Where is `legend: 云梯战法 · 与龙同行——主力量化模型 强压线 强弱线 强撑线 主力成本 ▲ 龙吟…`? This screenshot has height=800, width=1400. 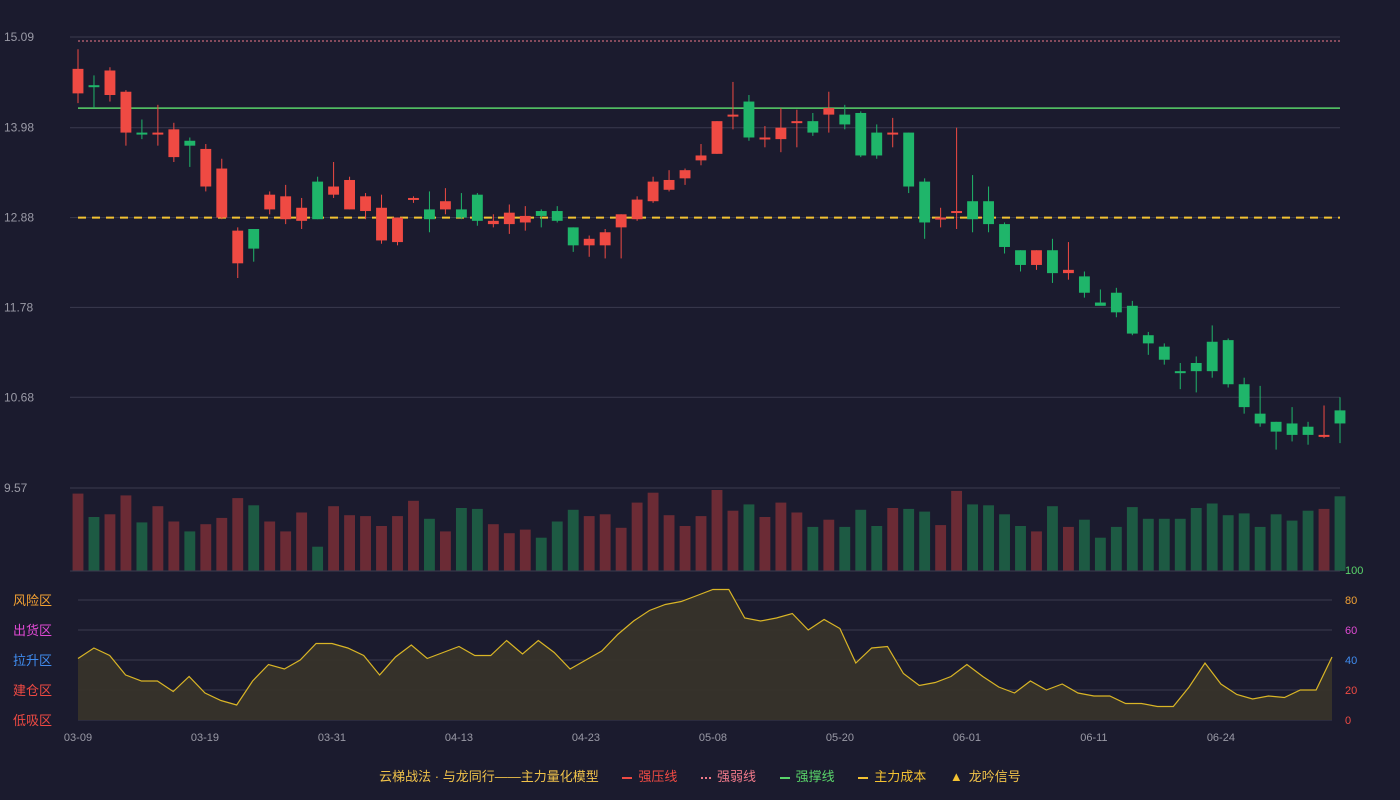 legend: 云梯战法 · 与龙同行——主力量化模型 强压线 强弱线 强撑线 主力成本 ▲ 龙吟… is located at coordinates (700, 775).